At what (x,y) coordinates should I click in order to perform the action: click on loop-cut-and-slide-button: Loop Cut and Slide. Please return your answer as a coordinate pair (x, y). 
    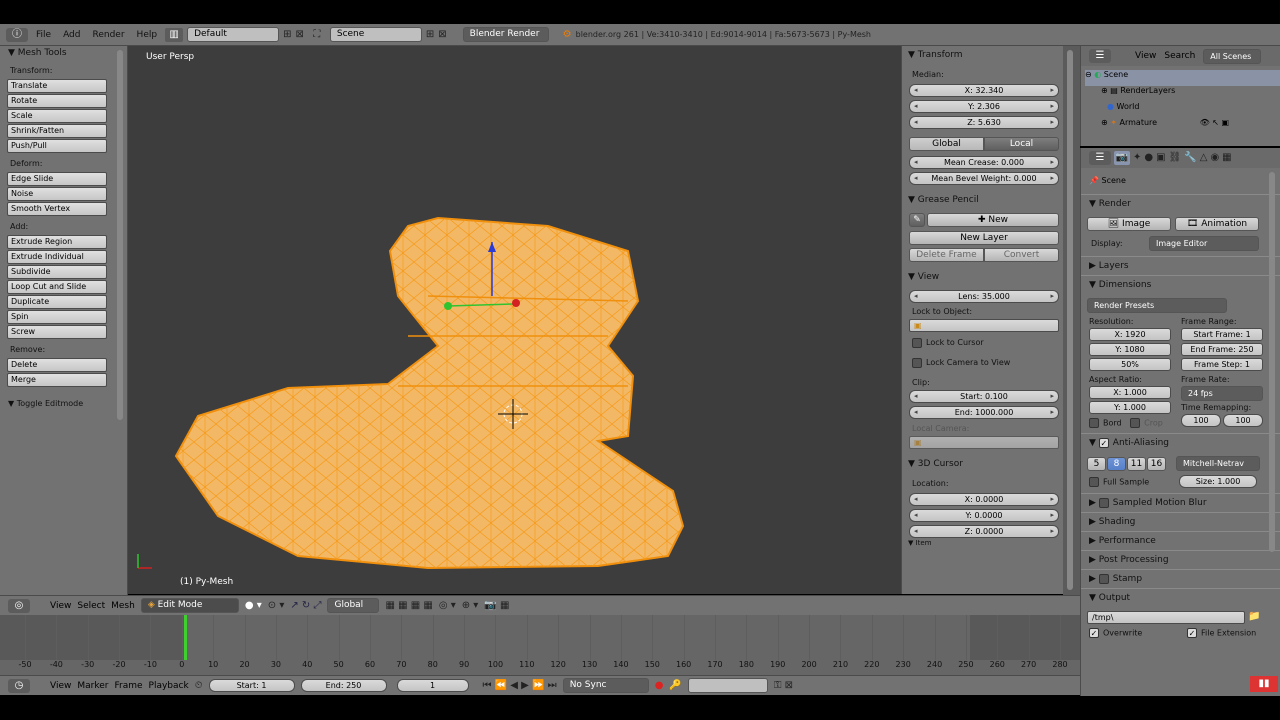
    Looking at the image, I should click on (57, 287).